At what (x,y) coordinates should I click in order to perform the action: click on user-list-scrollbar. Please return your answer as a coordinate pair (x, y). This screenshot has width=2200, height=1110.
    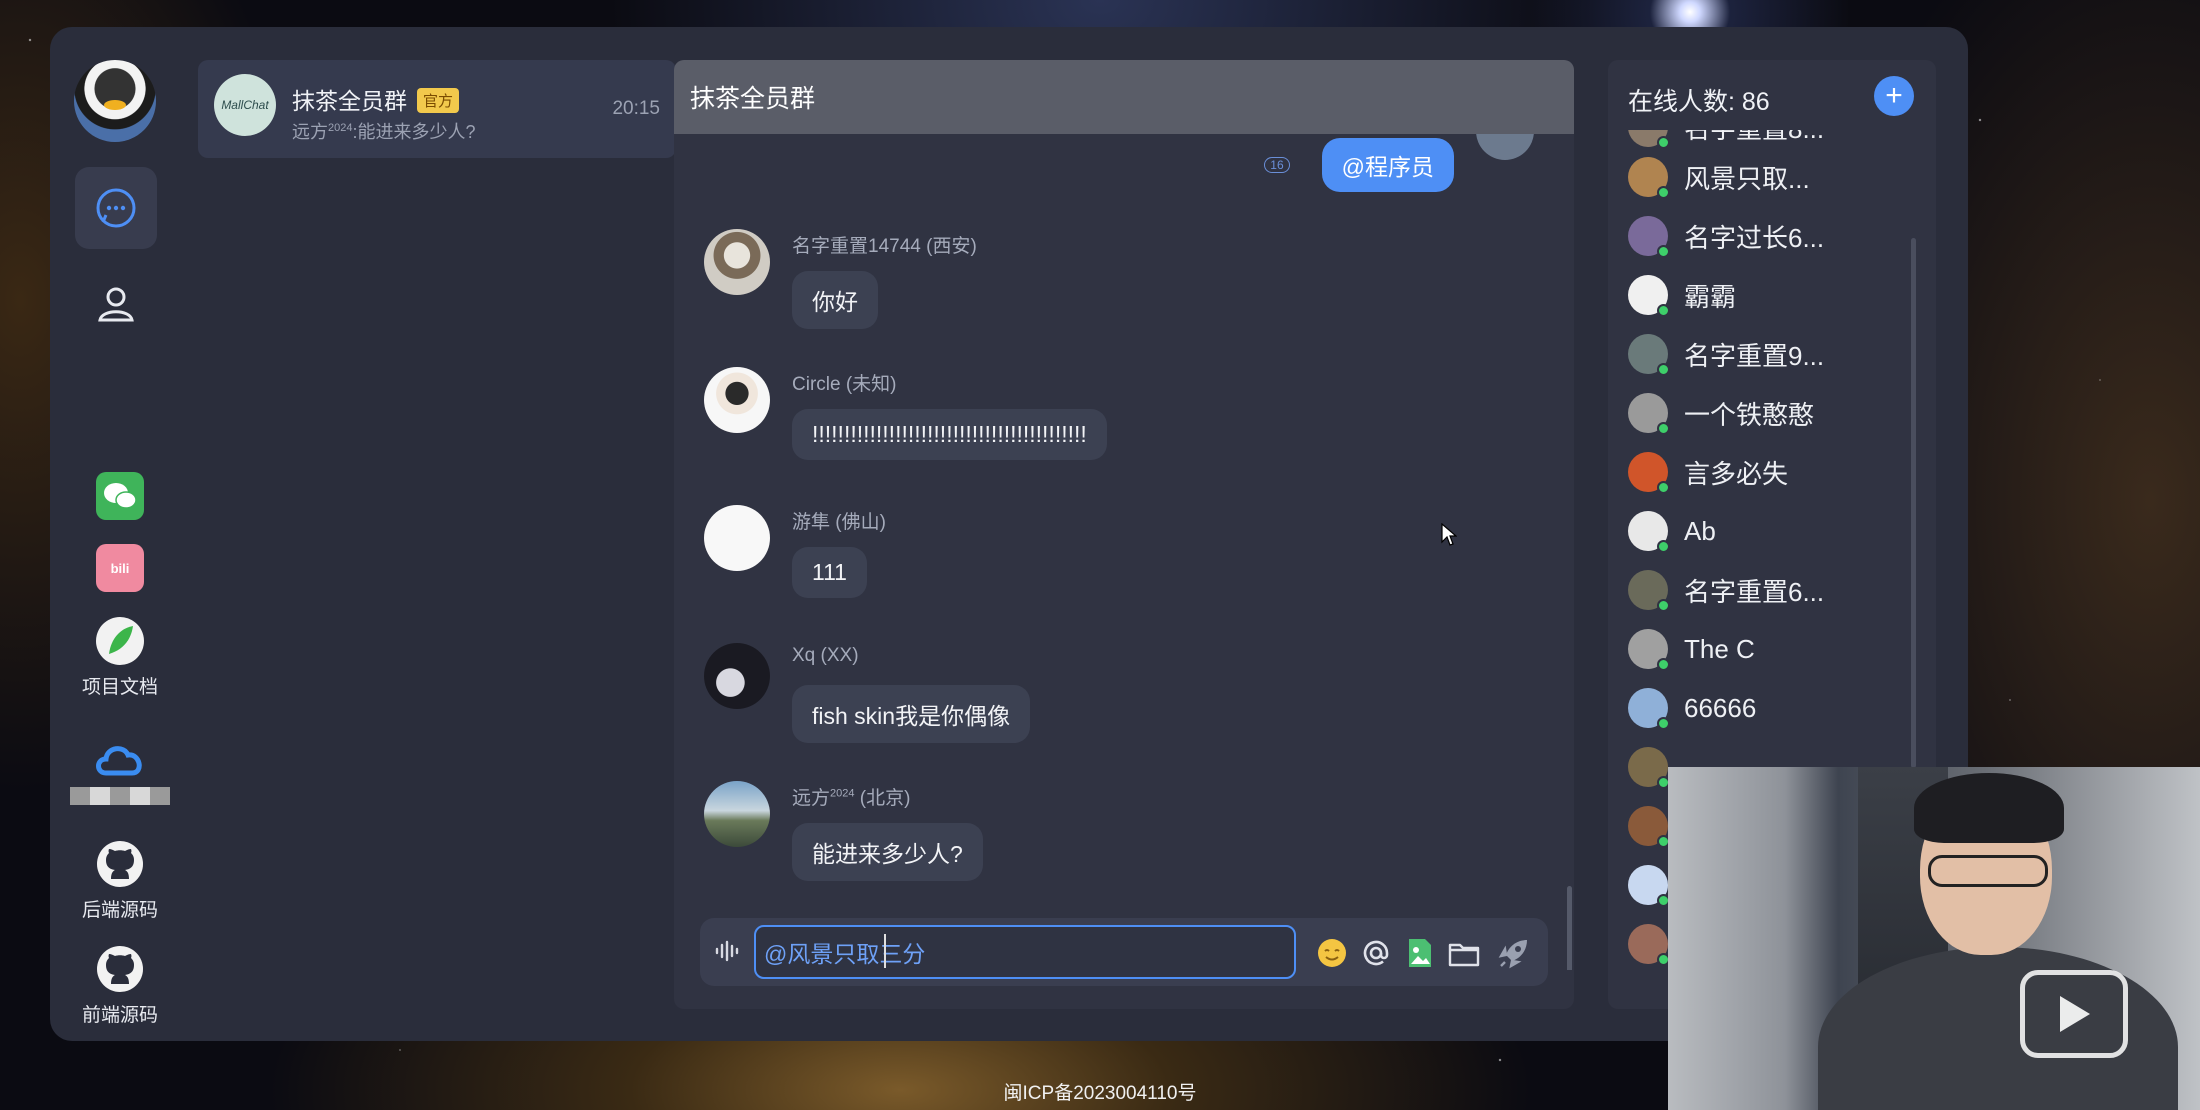
    Looking at the image, I should click on (1913, 503).